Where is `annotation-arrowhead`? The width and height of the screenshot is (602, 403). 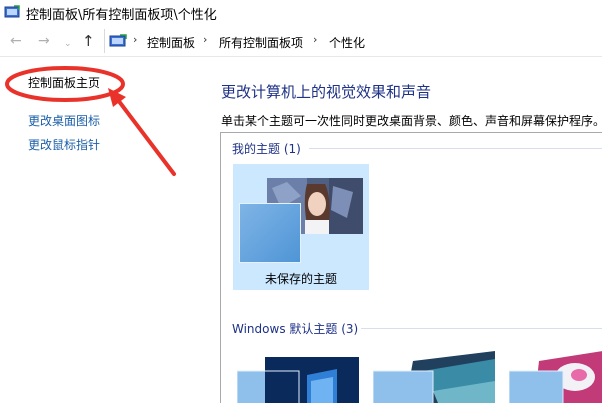 annotation-arrowhead is located at coordinates (117, 97).